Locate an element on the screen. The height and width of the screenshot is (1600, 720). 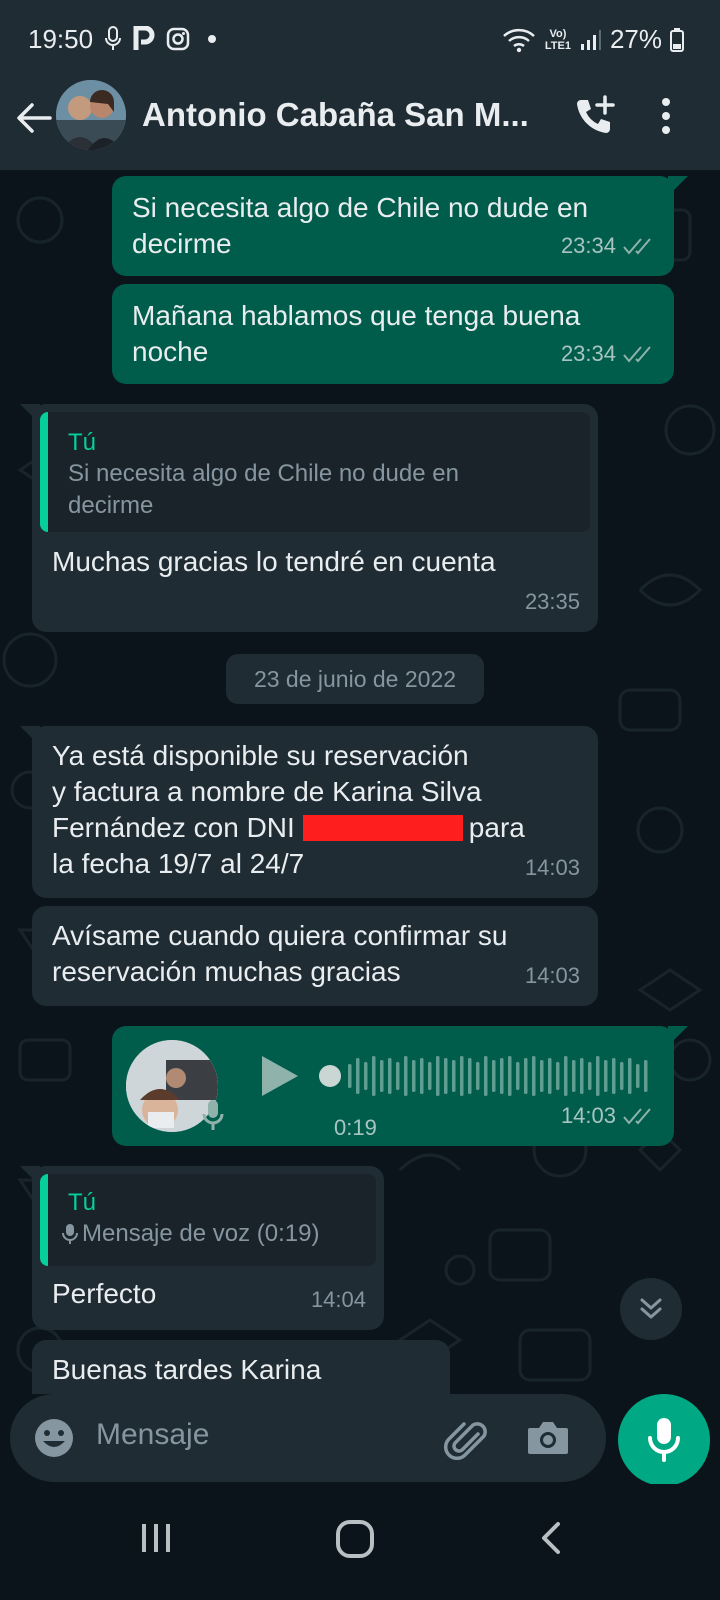
status-time: 19:50 is located at coordinates (61, 39).